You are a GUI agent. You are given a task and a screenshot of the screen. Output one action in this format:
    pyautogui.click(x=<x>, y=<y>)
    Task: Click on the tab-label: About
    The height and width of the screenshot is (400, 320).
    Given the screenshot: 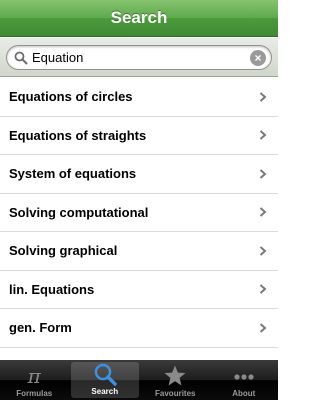 What is the action you would take?
    pyautogui.click(x=244, y=393)
    